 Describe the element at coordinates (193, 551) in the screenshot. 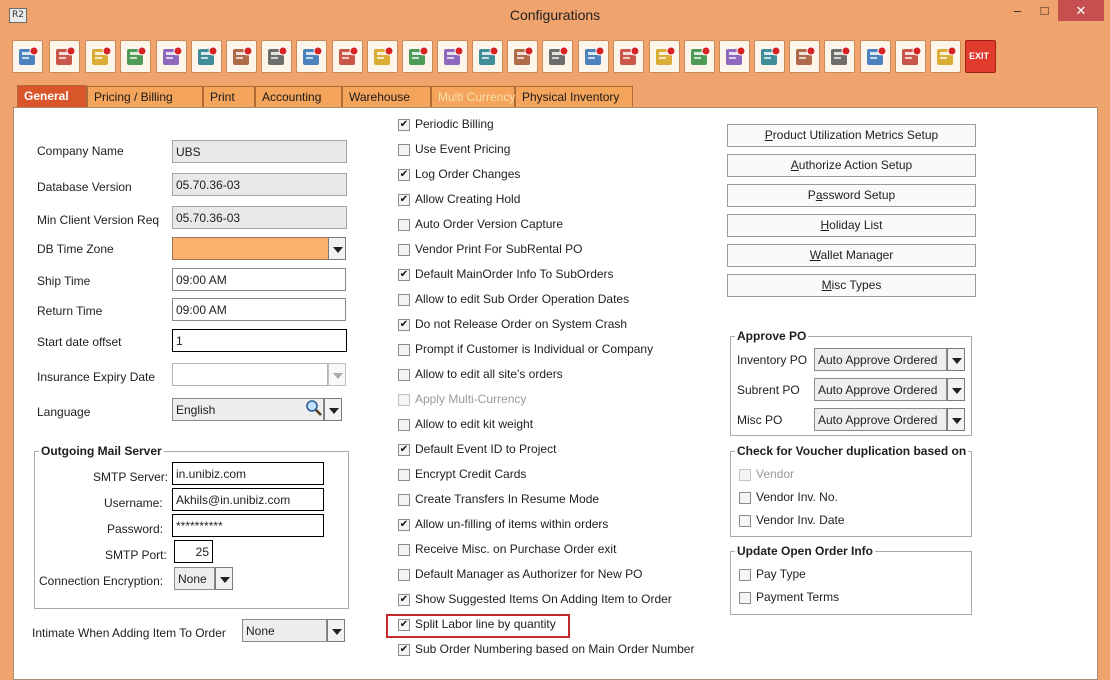

I see `smtp-port-field: 25` at that location.